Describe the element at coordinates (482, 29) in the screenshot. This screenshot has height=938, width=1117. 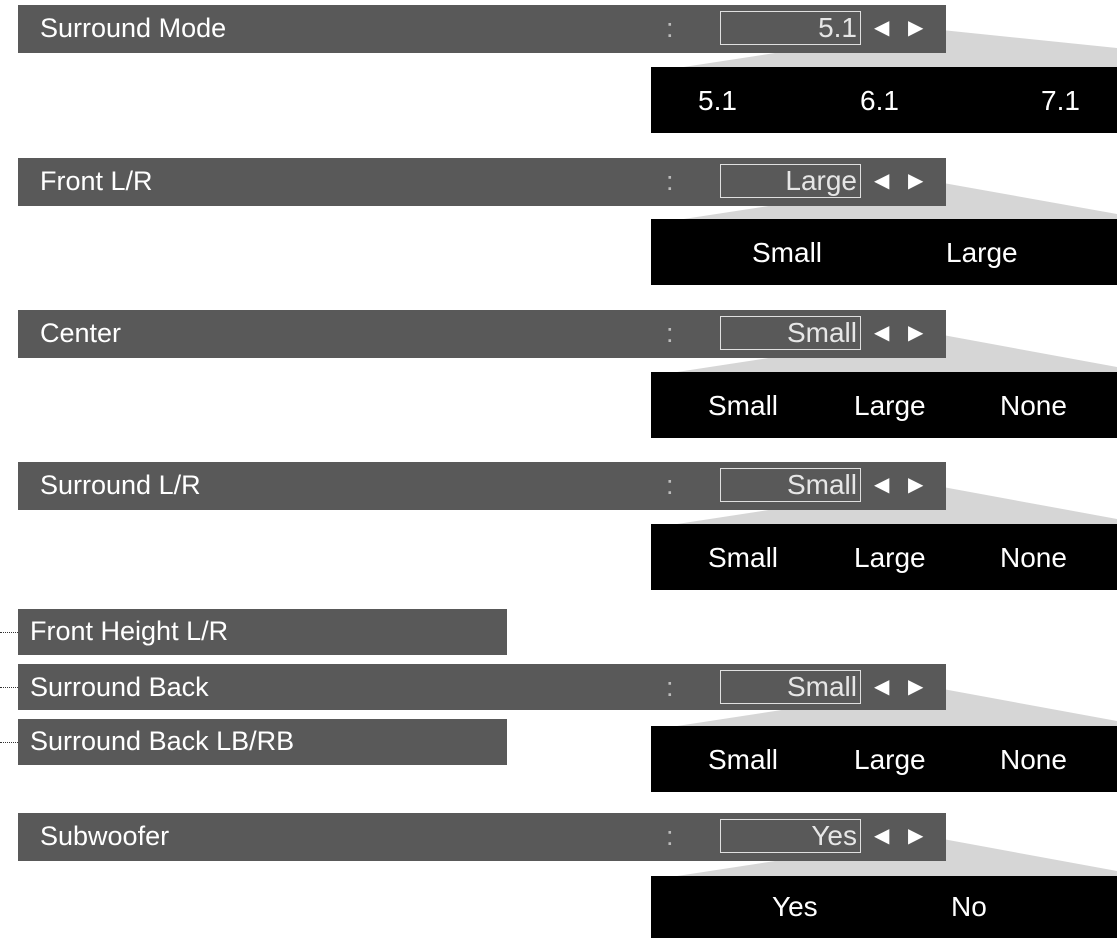
I see `setting-surround-mode: Surround Mode : 5.1 ◀ ▶` at that location.